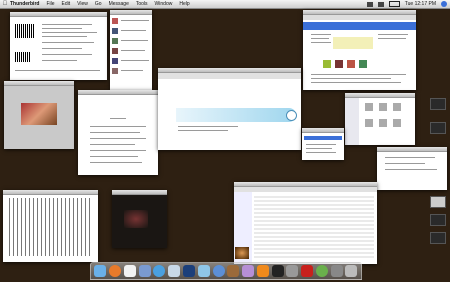  Describe the element at coordinates (236, 115) in the screenshot. I see `banner` at that location.